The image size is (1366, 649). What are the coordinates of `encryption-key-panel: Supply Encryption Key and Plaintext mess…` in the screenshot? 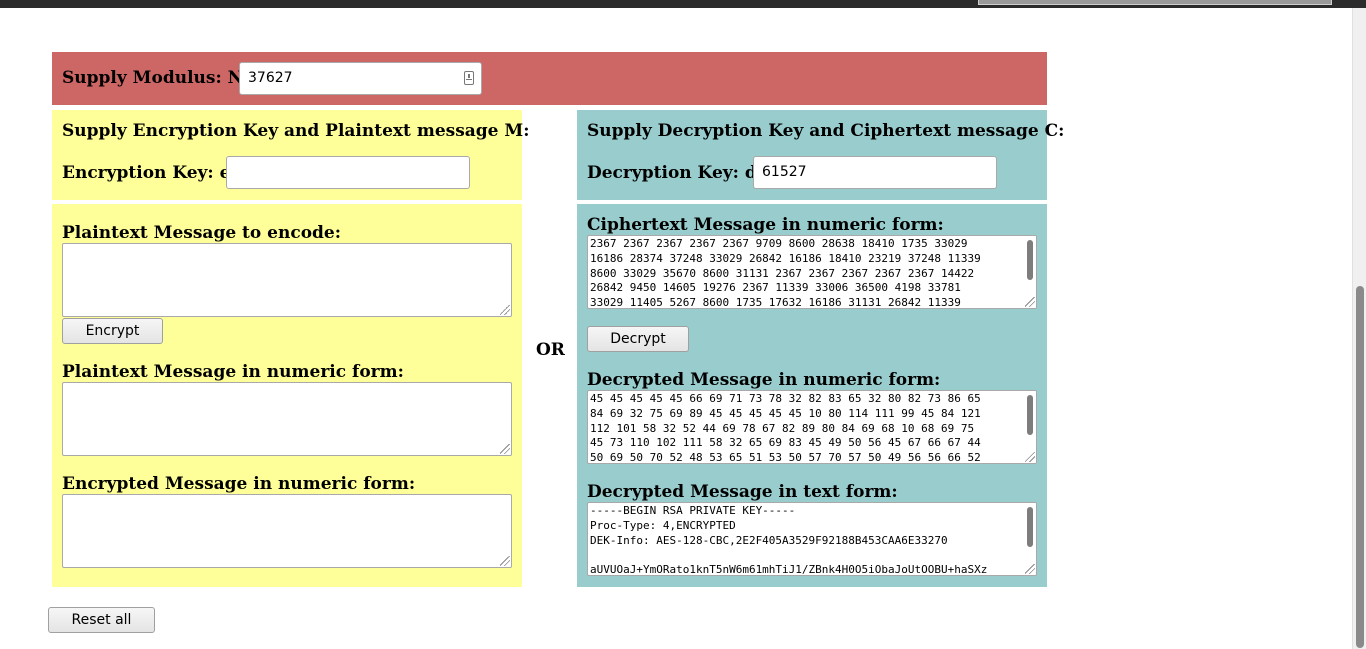 It's located at (291, 155).